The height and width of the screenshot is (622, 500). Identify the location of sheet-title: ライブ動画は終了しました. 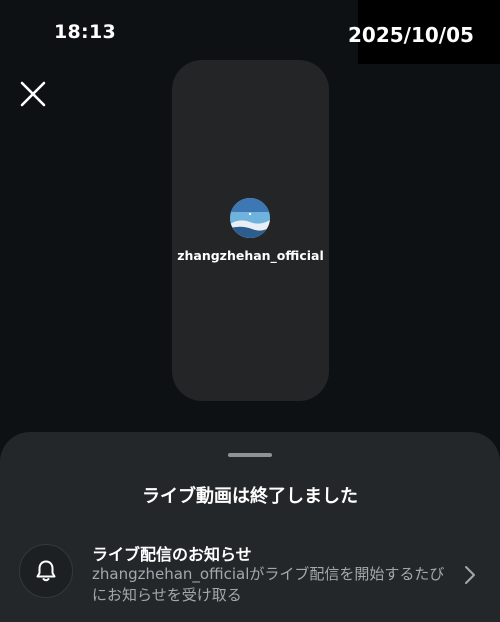
(250, 496).